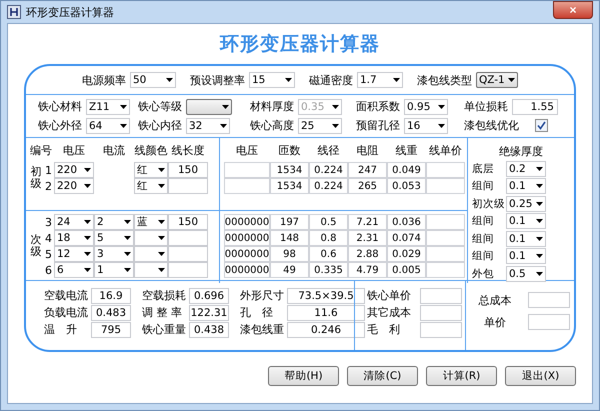 This screenshot has width=600, height=411. I want to click on dropdown: 1, so click(114, 270).